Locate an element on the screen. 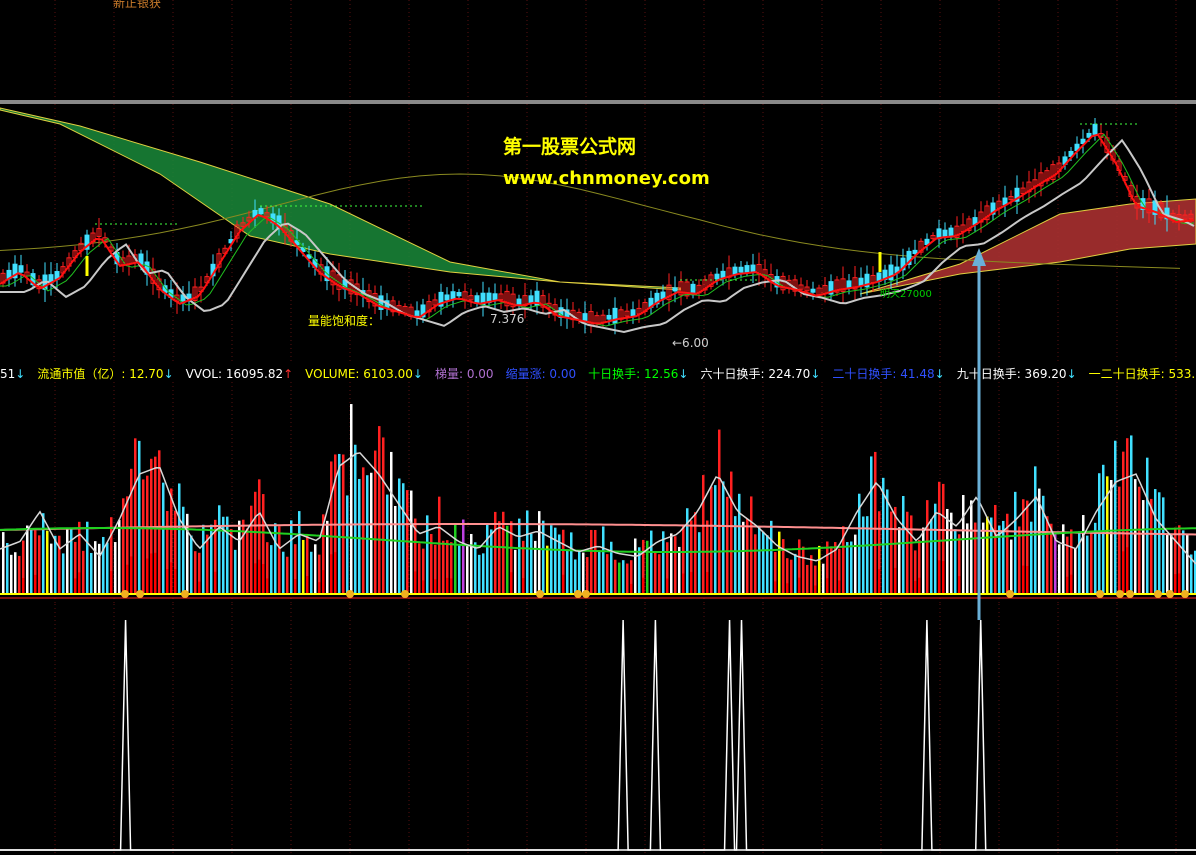 The height and width of the screenshot is (855, 1196). indicator-item: VVOL: 16095.82↑ is located at coordinates (240, 374).